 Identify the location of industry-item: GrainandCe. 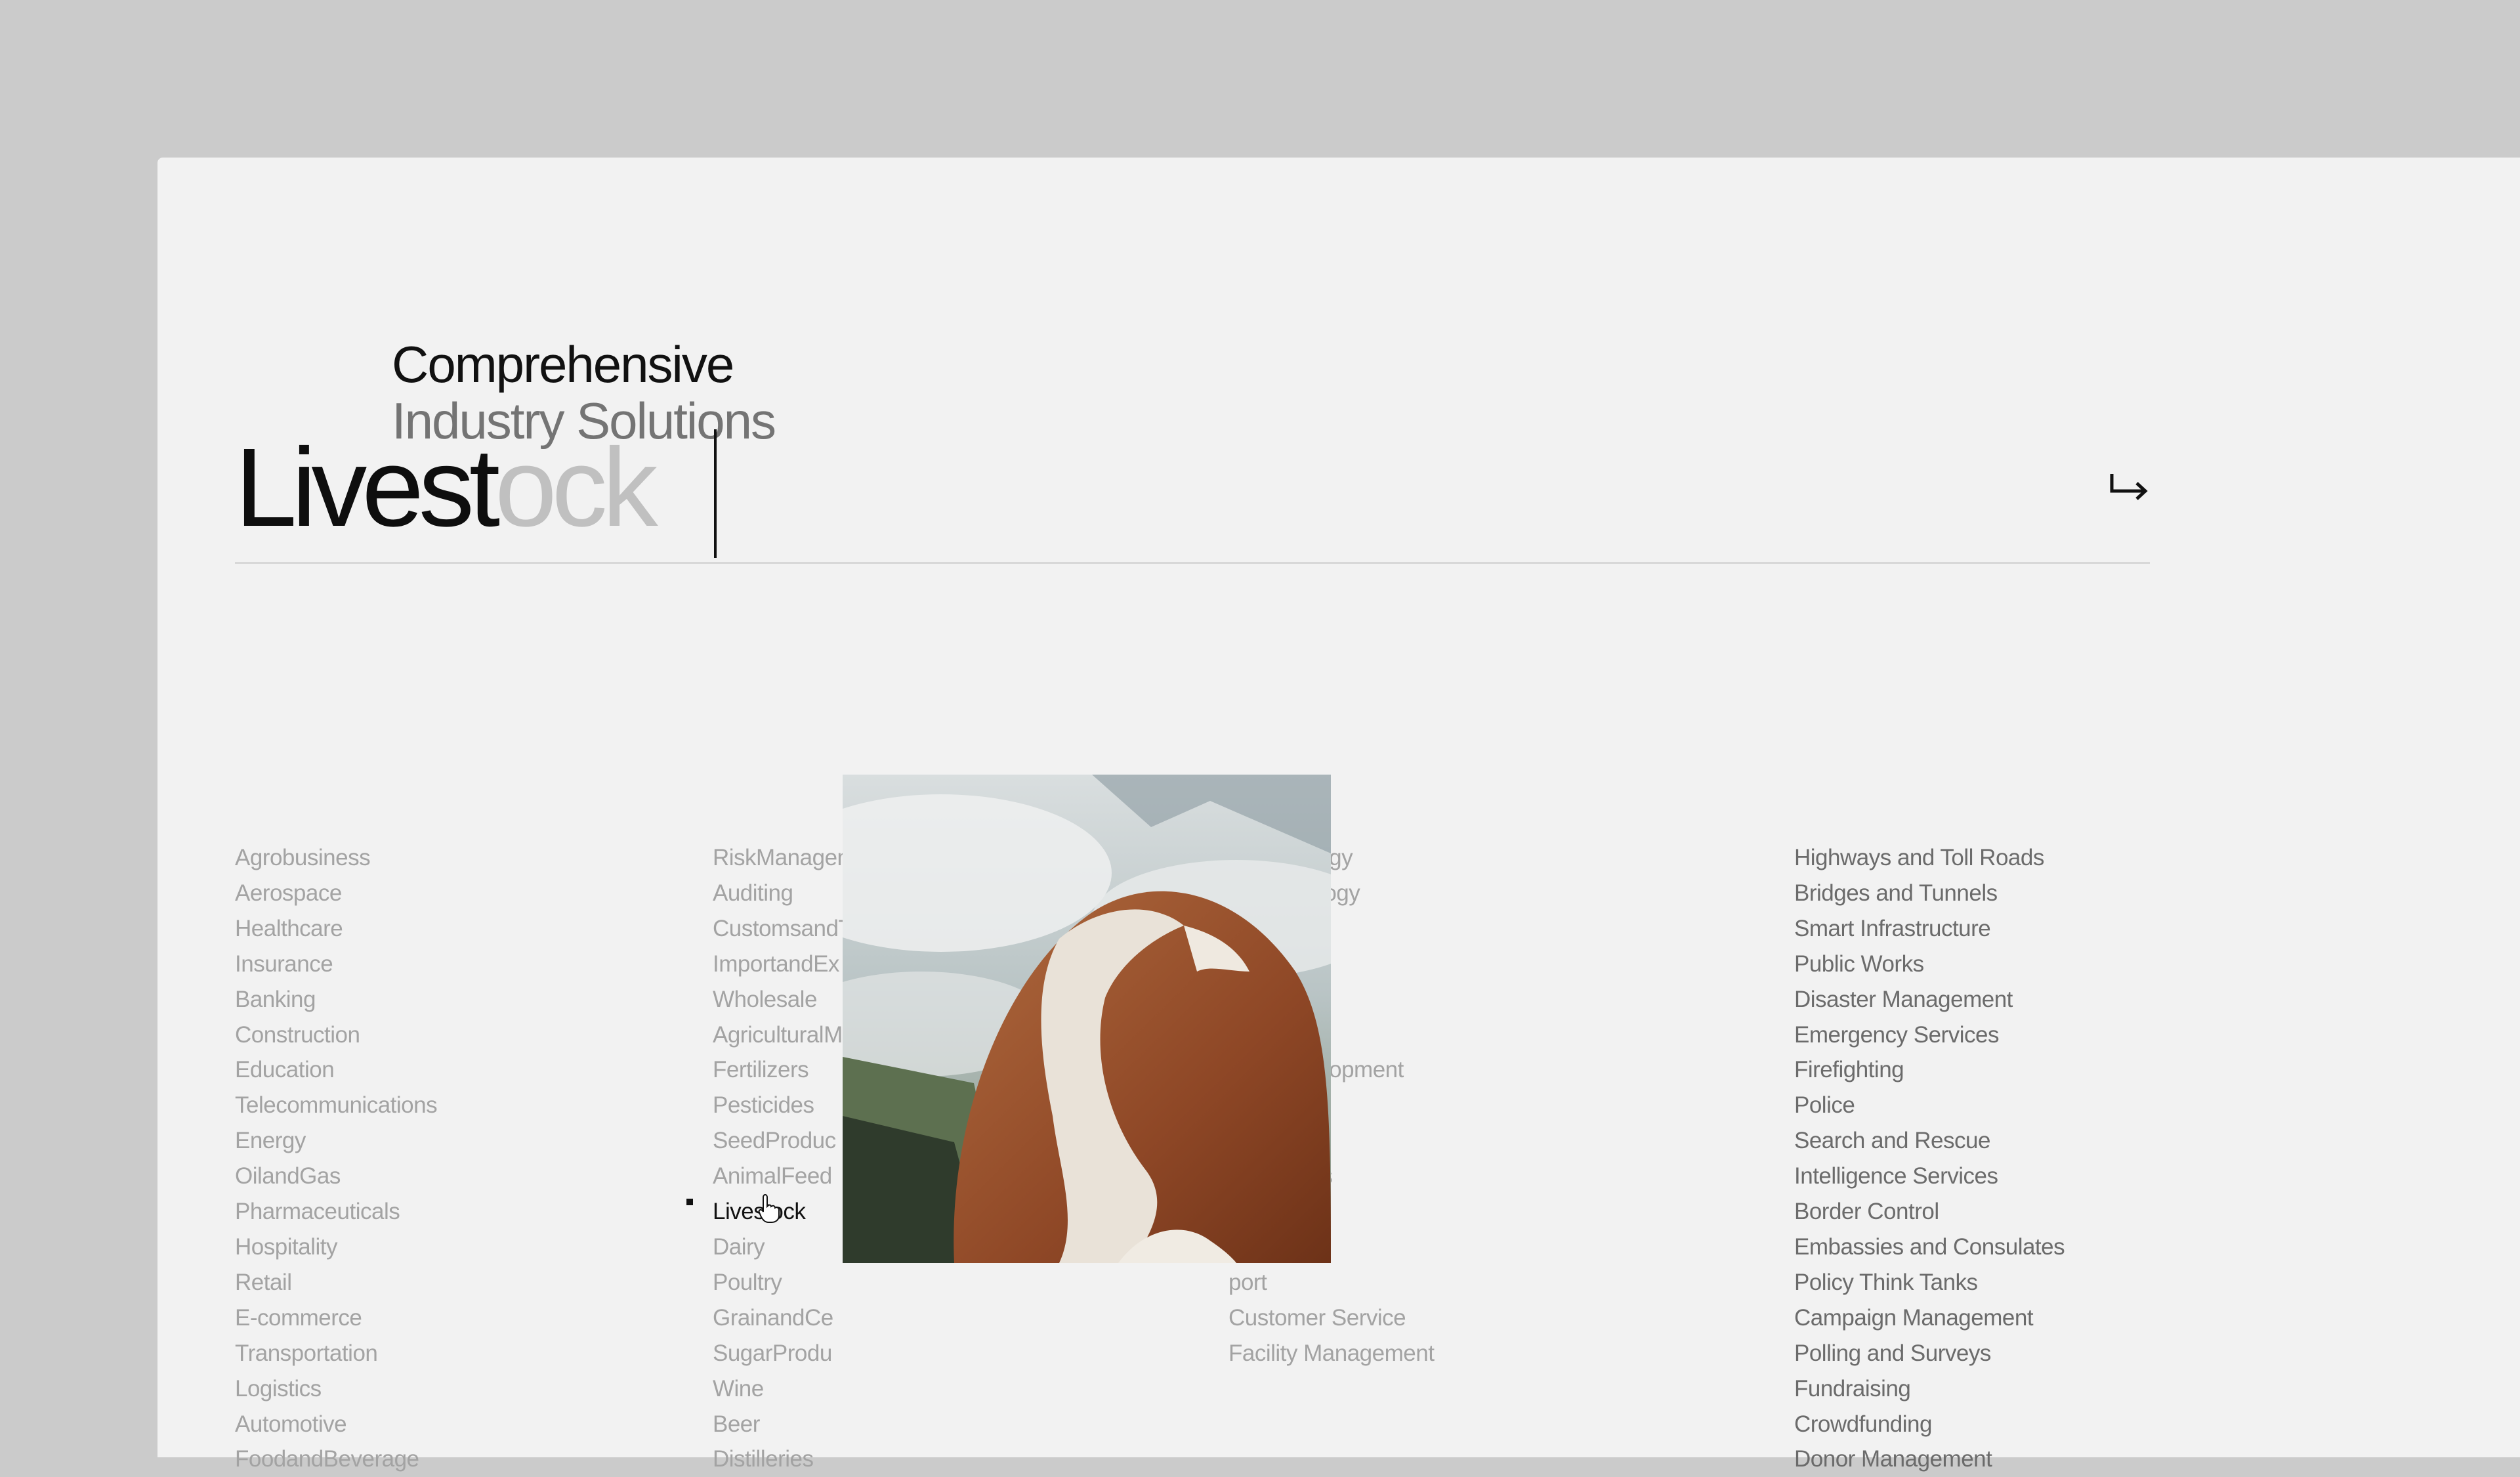
(804, 1318).